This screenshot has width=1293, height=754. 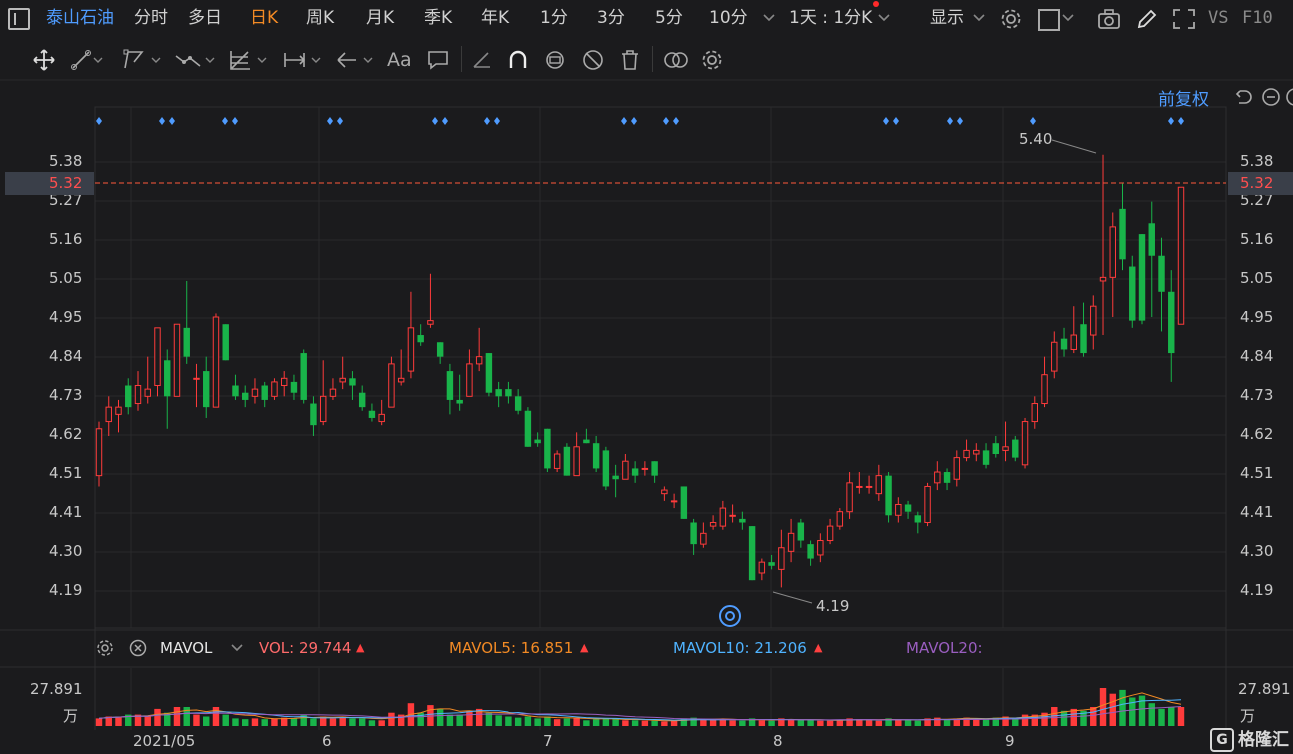 I want to click on mavol5-line, so click(x=640, y=707).